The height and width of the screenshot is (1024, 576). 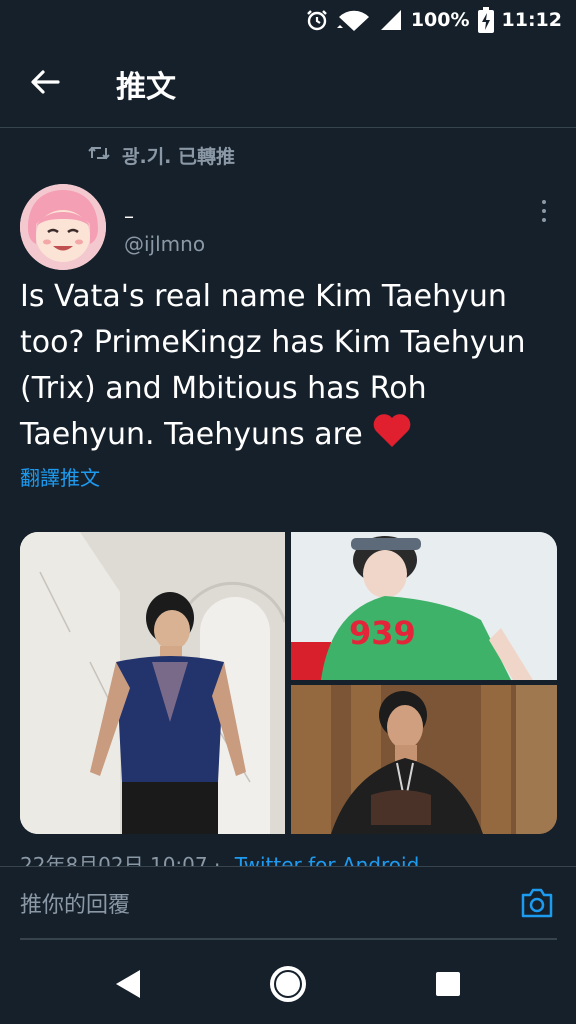 What do you see at coordinates (288, 84) in the screenshot?
I see `top-bar: 推文` at bounding box center [288, 84].